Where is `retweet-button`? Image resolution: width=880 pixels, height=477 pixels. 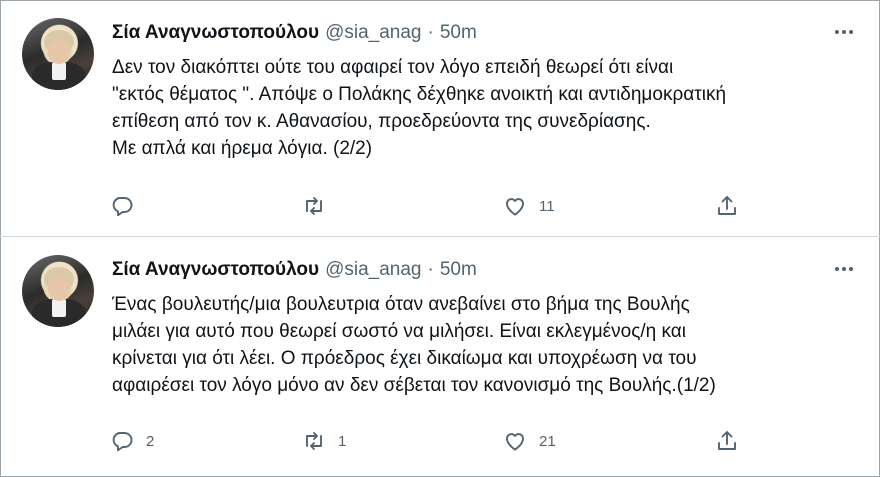 retweet-button is located at coordinates (320, 206).